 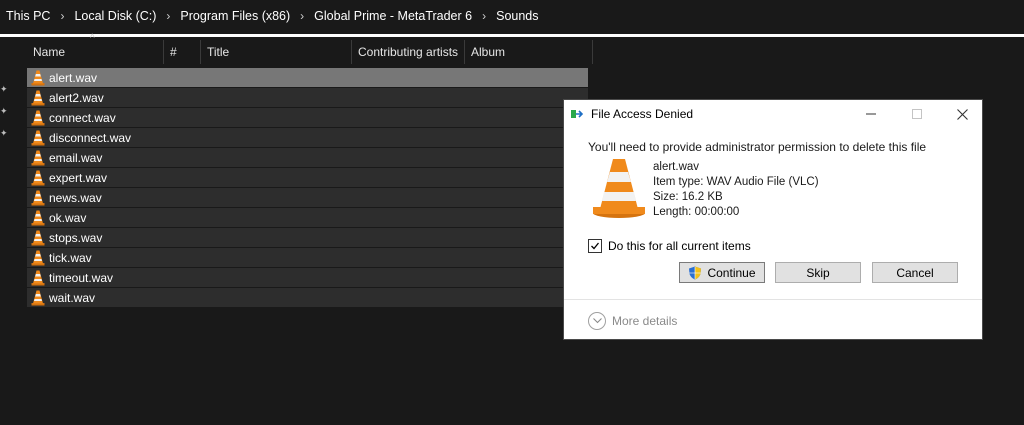 I want to click on file-row: alert.wav, so click(x=307, y=77).